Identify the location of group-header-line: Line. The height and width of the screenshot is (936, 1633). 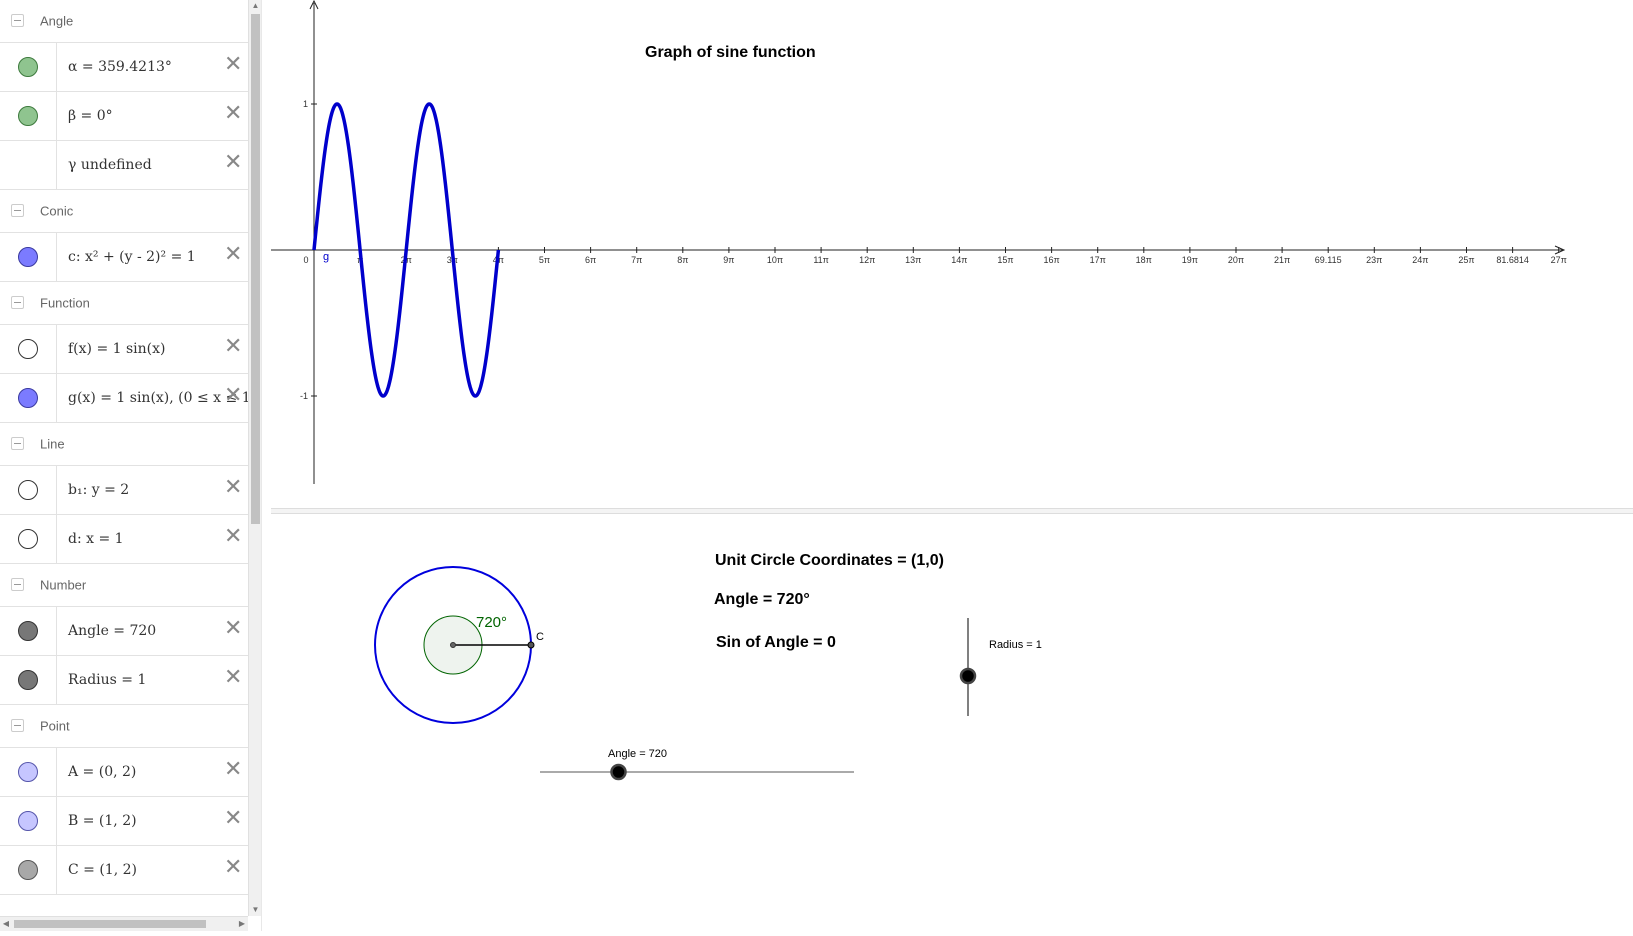
(124, 444).